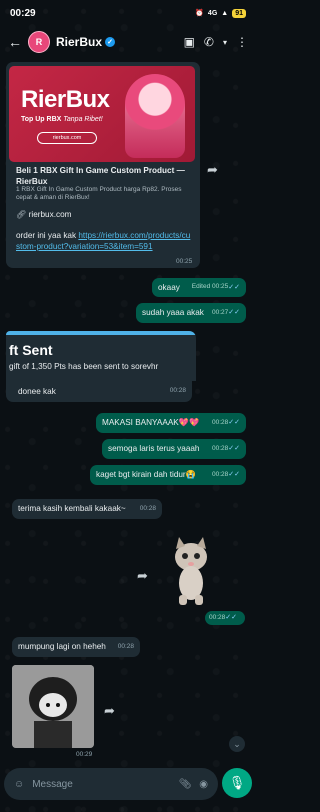 The height and width of the screenshot is (812, 320). I want to click on outgoing-message: okaay Edited 00:25 ✓✓, so click(199, 287).